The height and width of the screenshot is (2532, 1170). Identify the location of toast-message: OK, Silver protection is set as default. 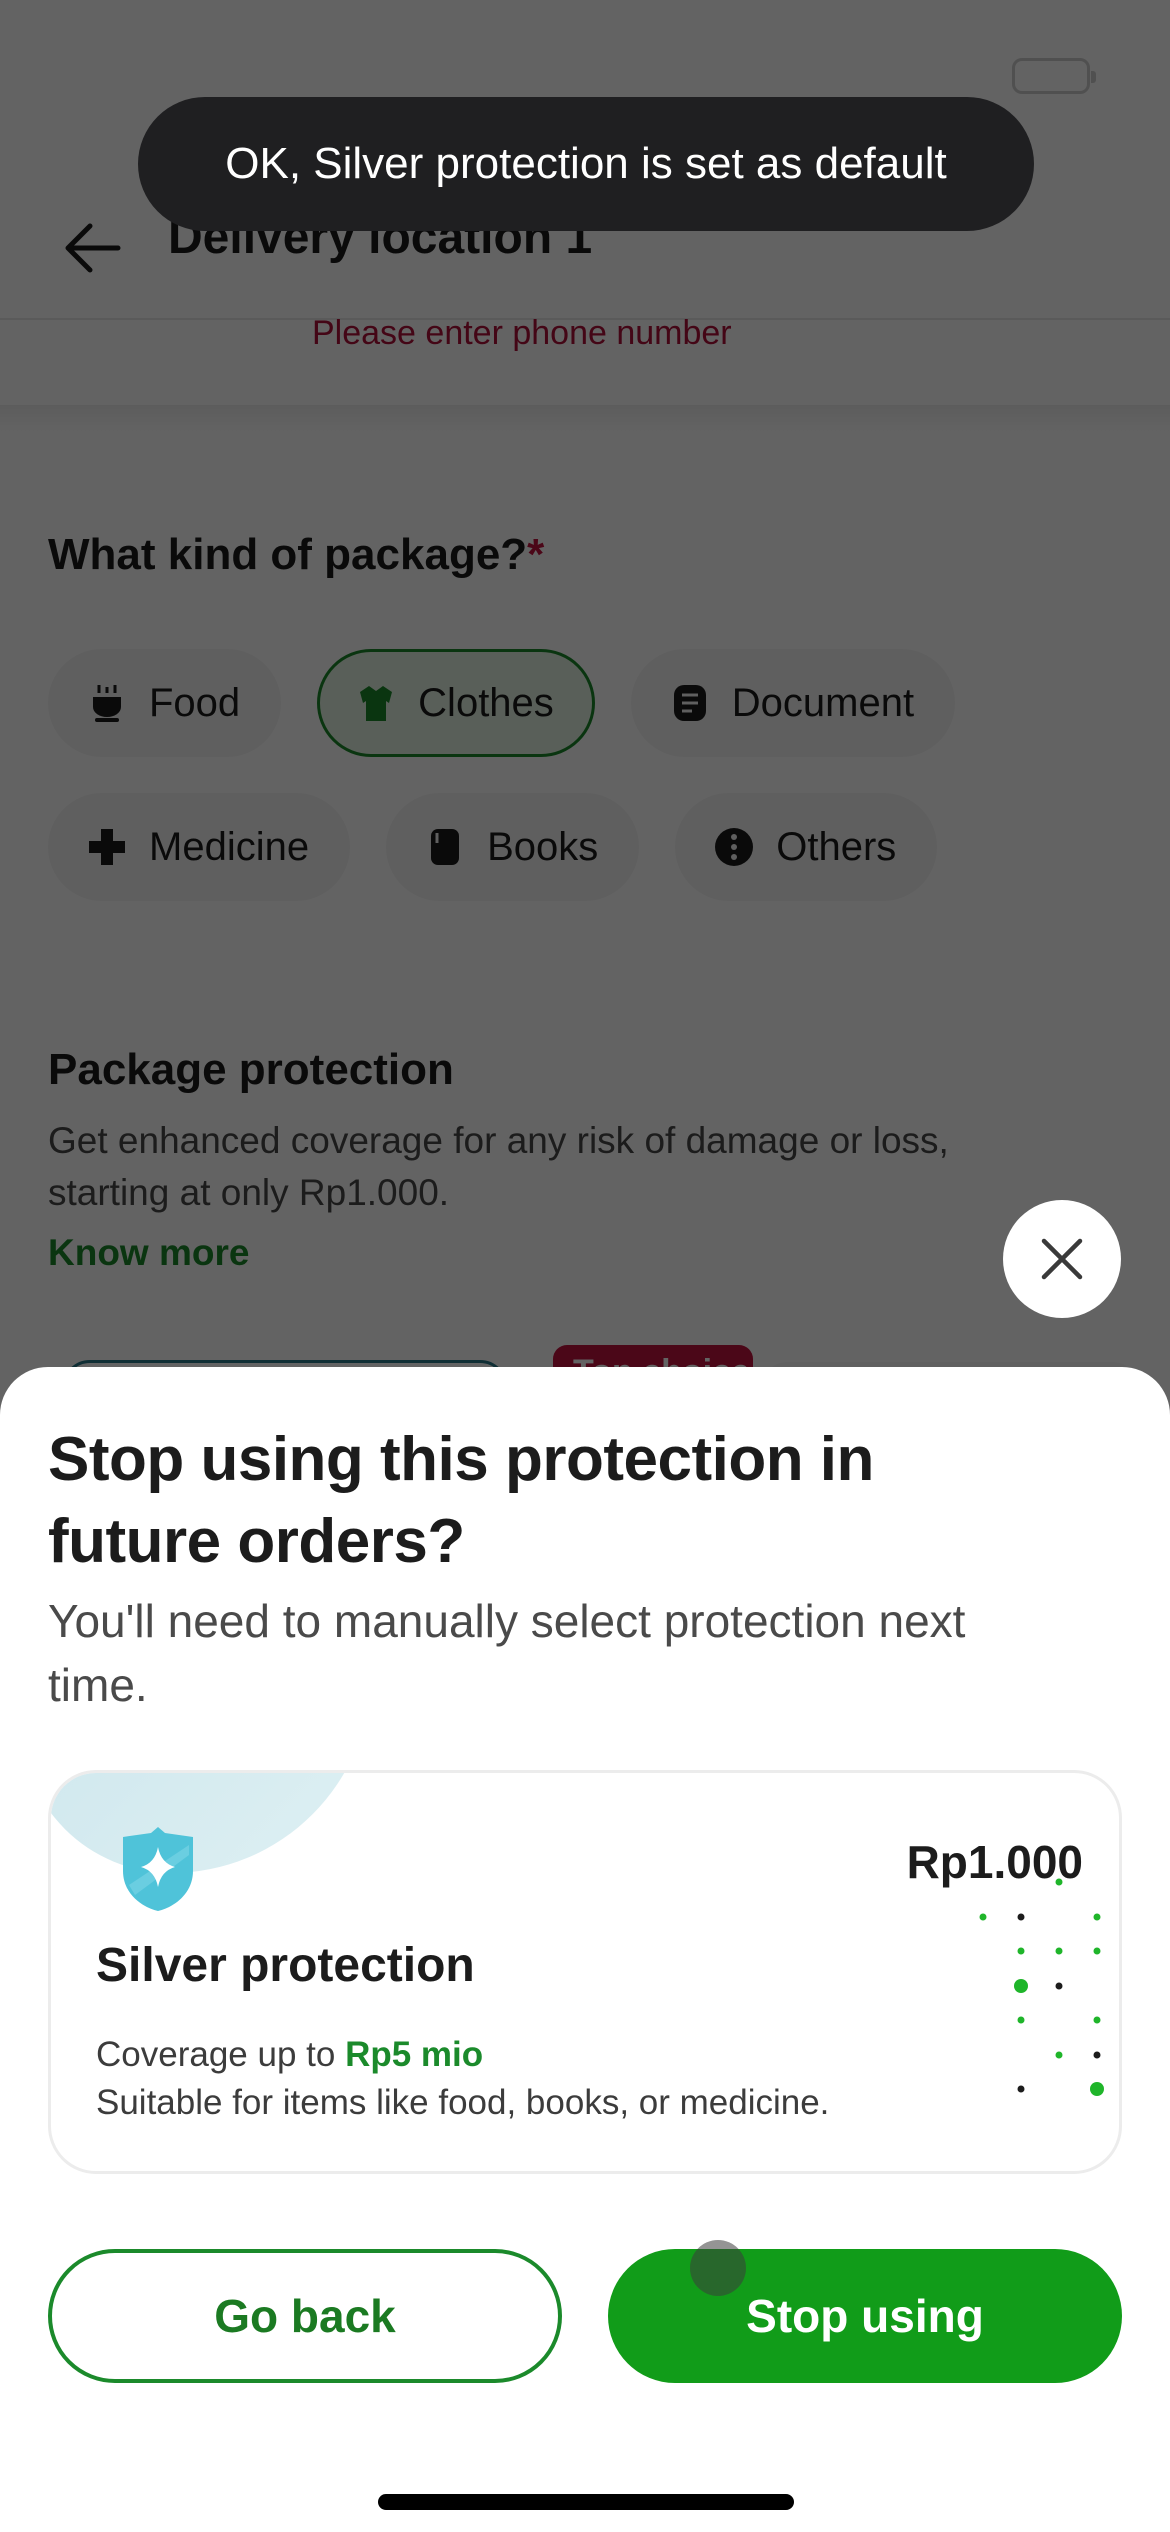
(586, 163).